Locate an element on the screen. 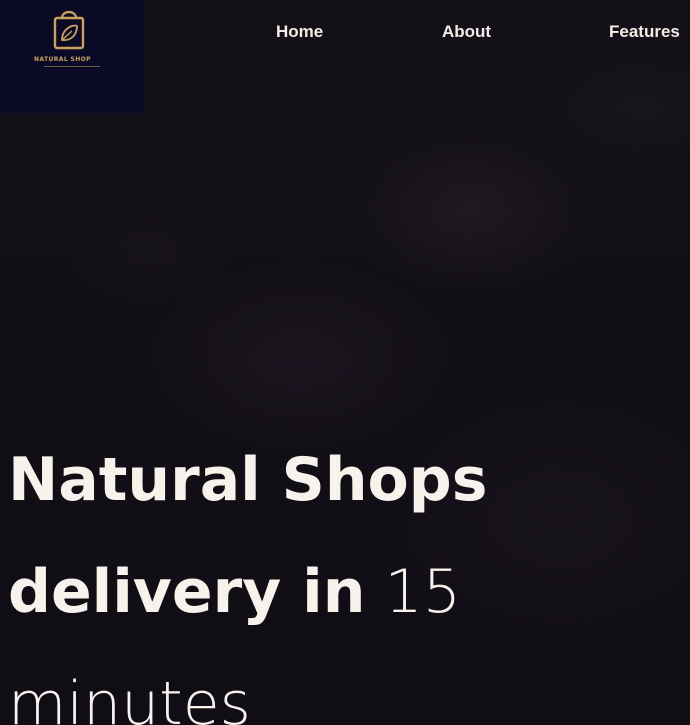 This screenshot has height=725, width=690. nav-home-link: Home is located at coordinates (299, 32).